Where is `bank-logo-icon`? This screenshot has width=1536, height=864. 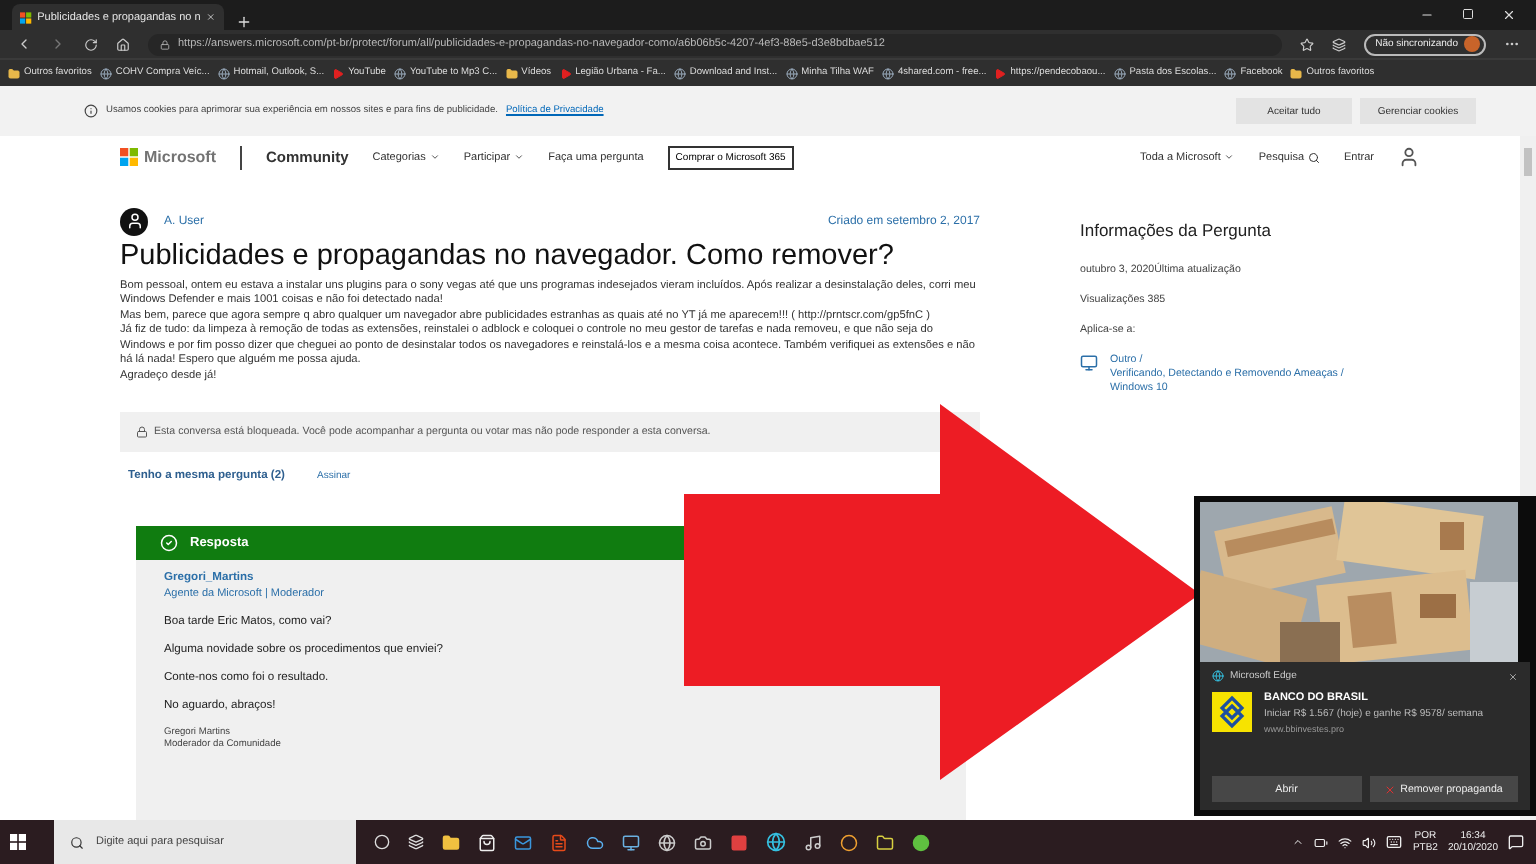
bank-logo-icon is located at coordinates (1232, 712).